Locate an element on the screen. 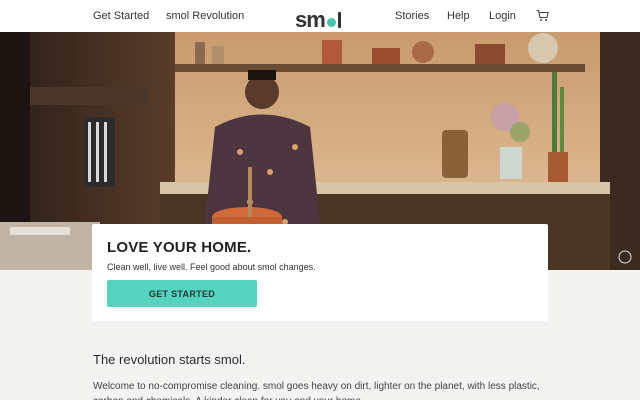 The image size is (640, 400). logo-wordmark: sm is located at coordinates (310, 19).